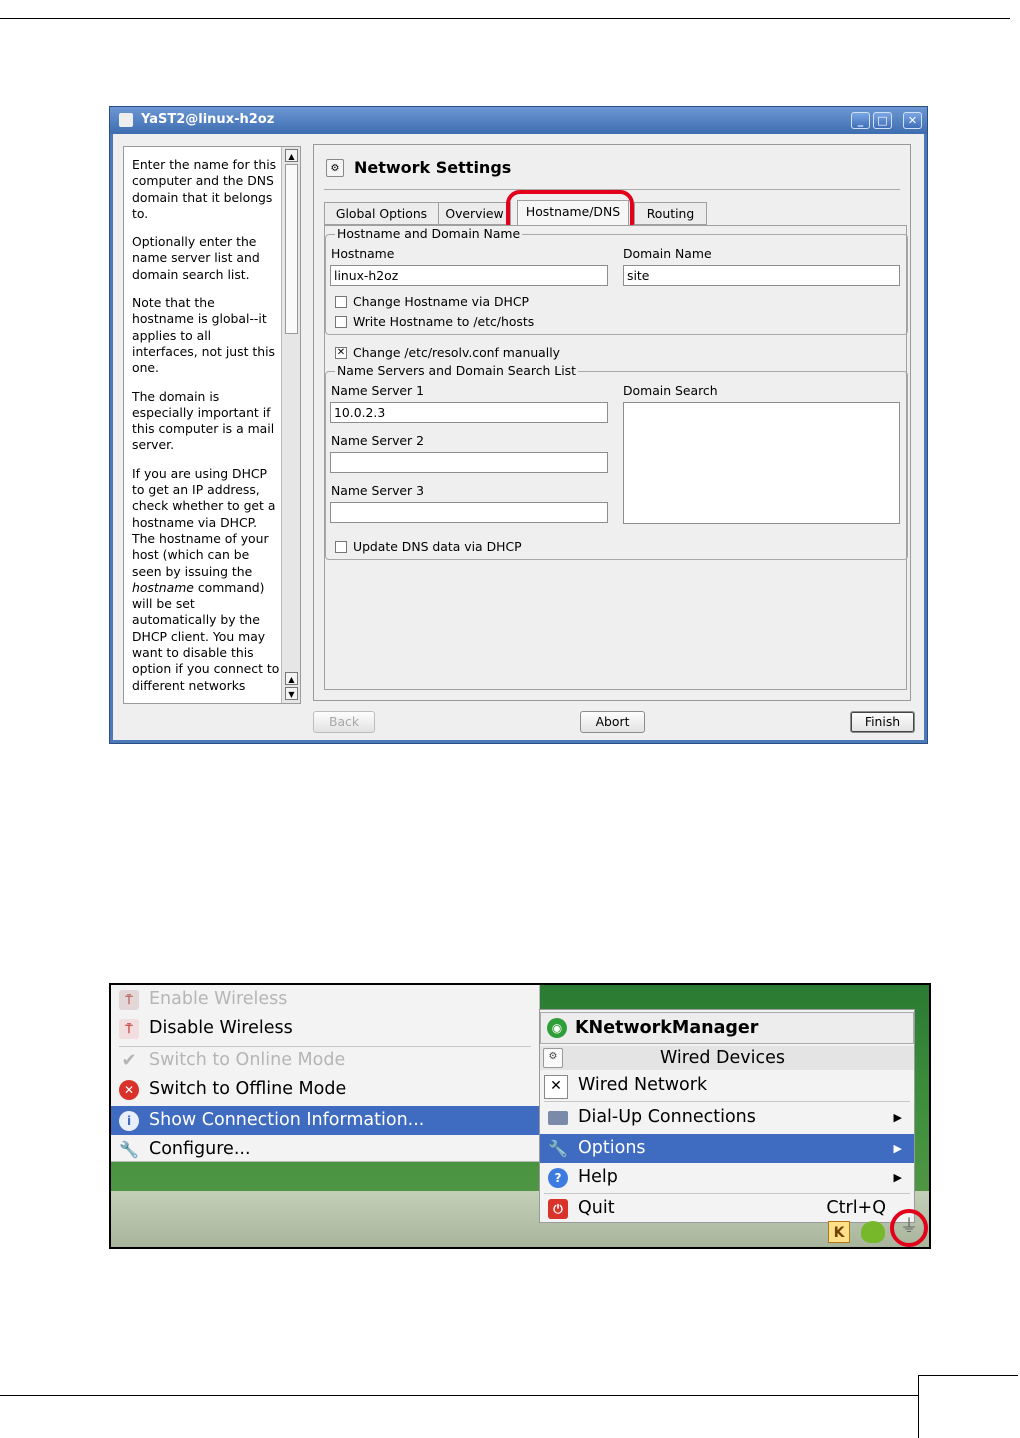 The image size is (1020, 1438). Describe the element at coordinates (882, 722) in the screenshot. I see `finish-button: Finish` at that location.